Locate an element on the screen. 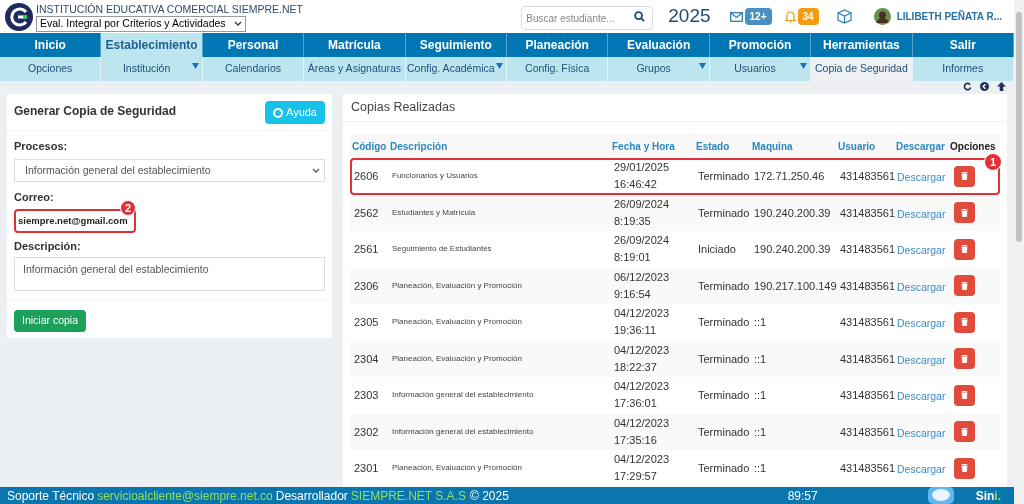 Image resolution: width=1024 pixels, height=504 pixels. submenu-tab: Config. Académica is located at coordinates (456, 69).